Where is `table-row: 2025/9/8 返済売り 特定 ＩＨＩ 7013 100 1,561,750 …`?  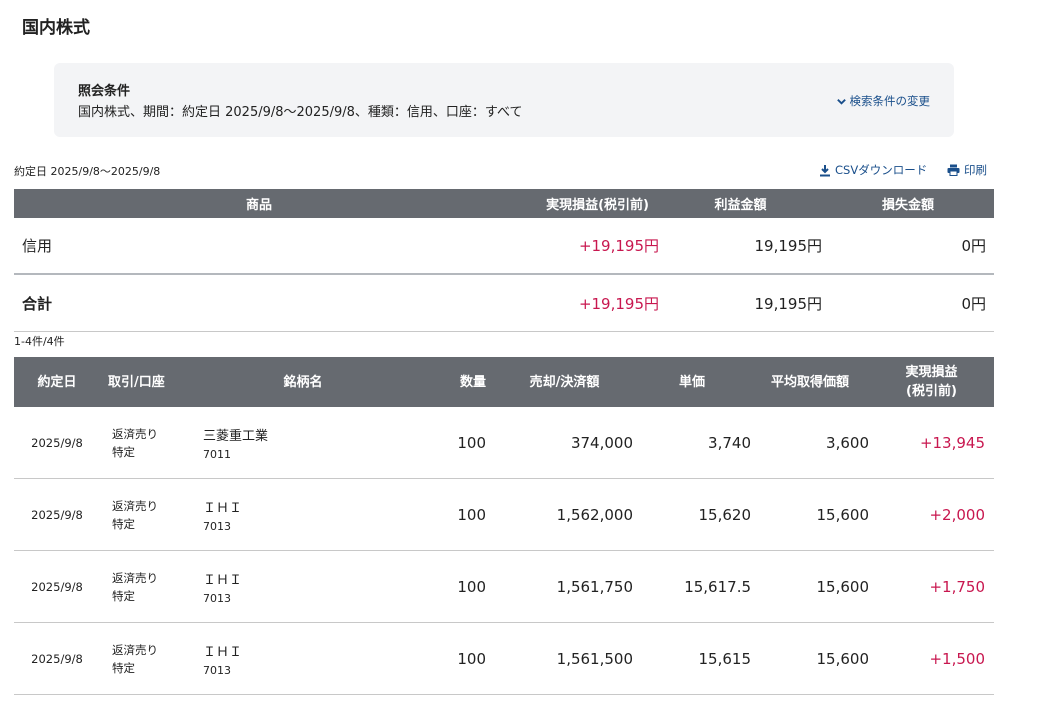
table-row: 2025/9/8 返済売り 特定 ＩＨＩ 7013 100 1,561,750 … is located at coordinates (504, 586).